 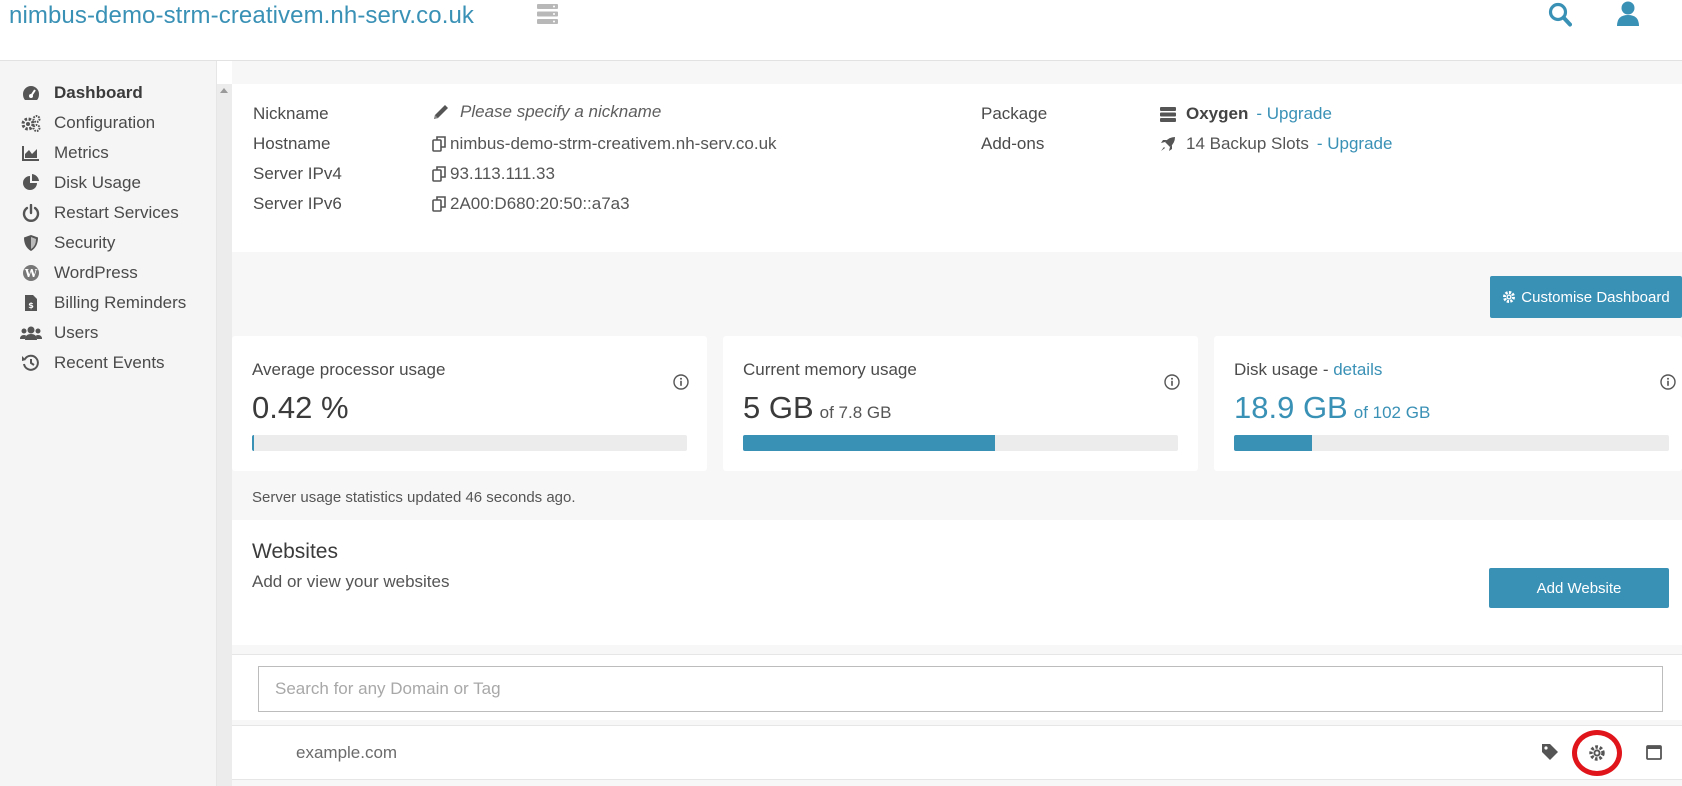 What do you see at coordinates (292, 143) in the screenshot?
I see `hostname-label: Hostname` at bounding box center [292, 143].